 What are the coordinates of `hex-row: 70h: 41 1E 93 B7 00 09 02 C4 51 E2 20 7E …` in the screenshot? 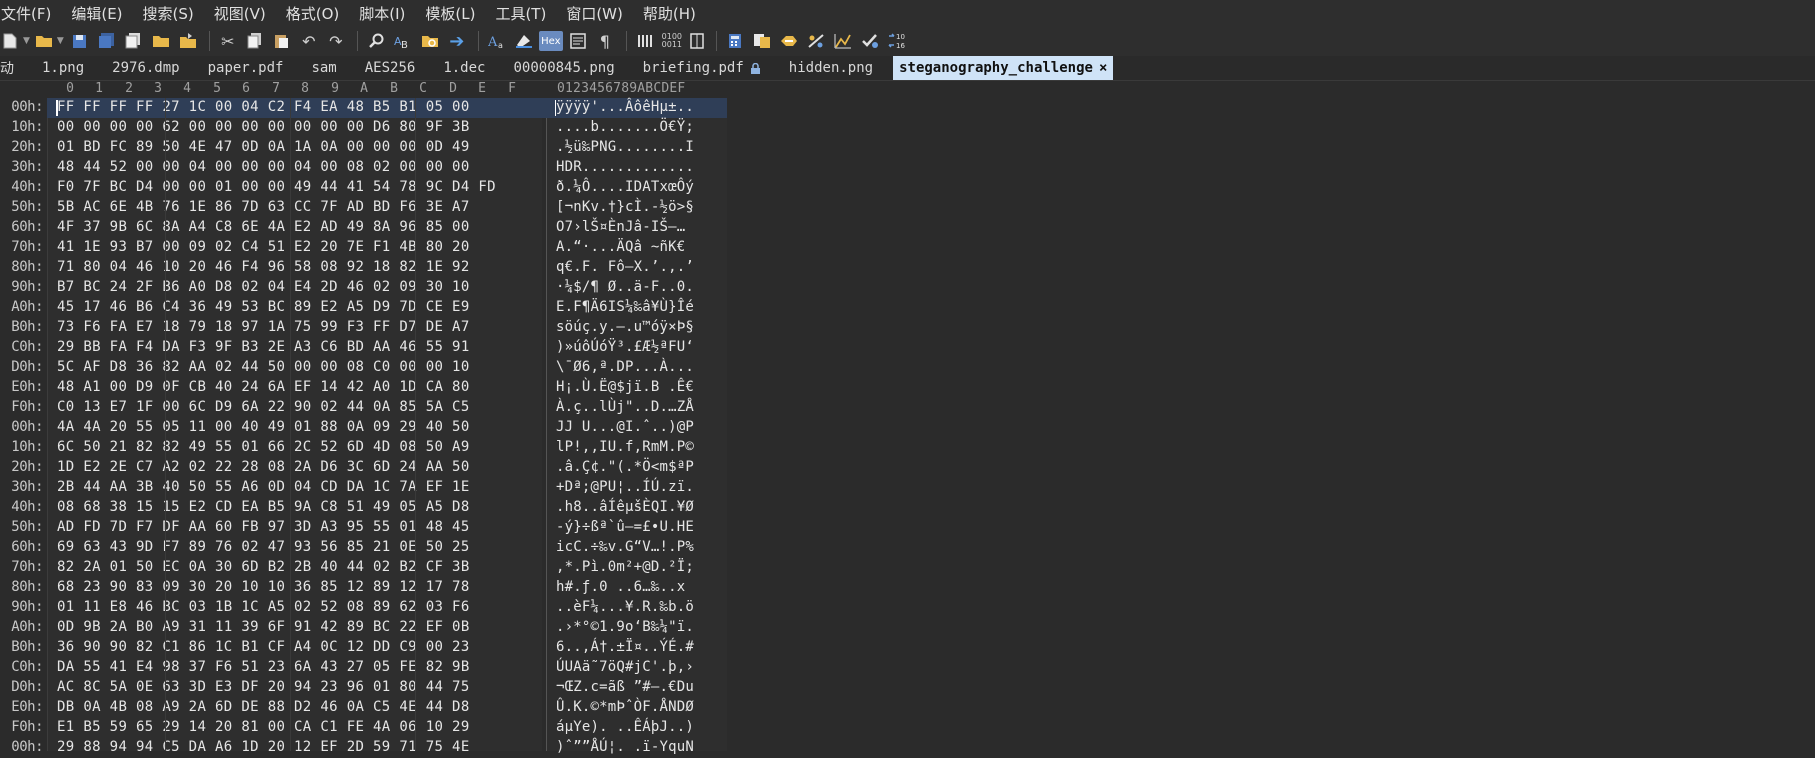 It's located at (370, 248).